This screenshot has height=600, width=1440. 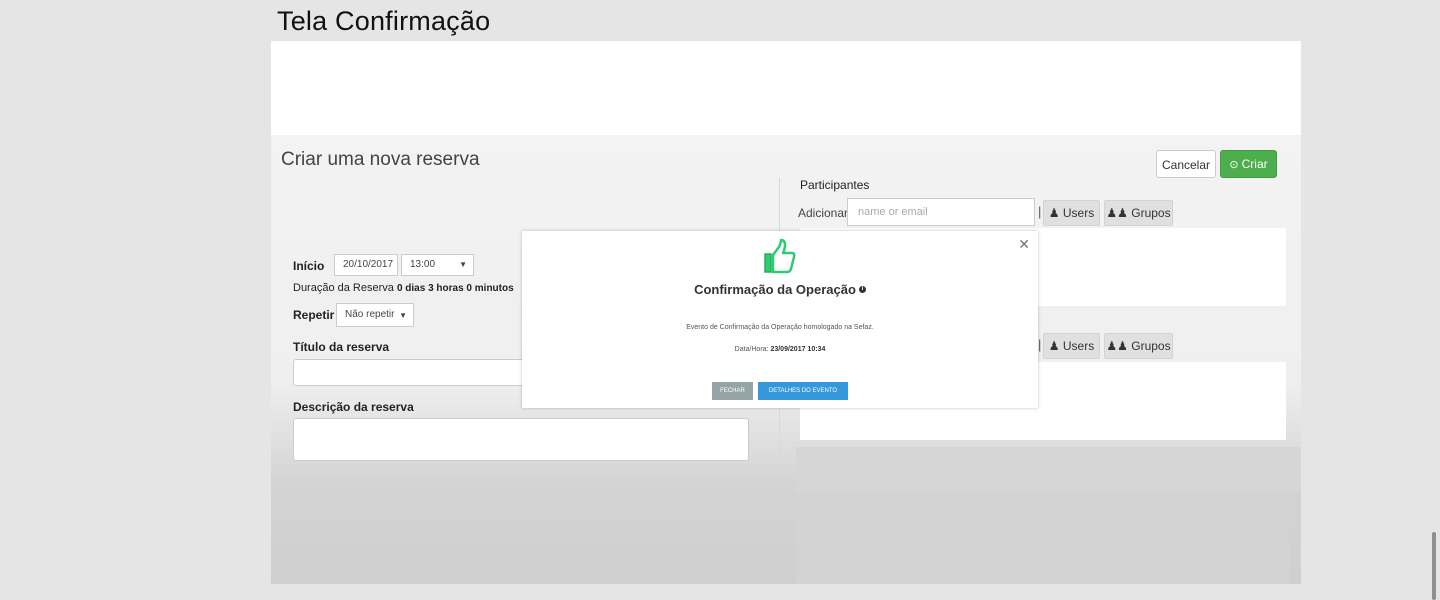 I want to click on frame-header-area, so click(x=786, y=88).